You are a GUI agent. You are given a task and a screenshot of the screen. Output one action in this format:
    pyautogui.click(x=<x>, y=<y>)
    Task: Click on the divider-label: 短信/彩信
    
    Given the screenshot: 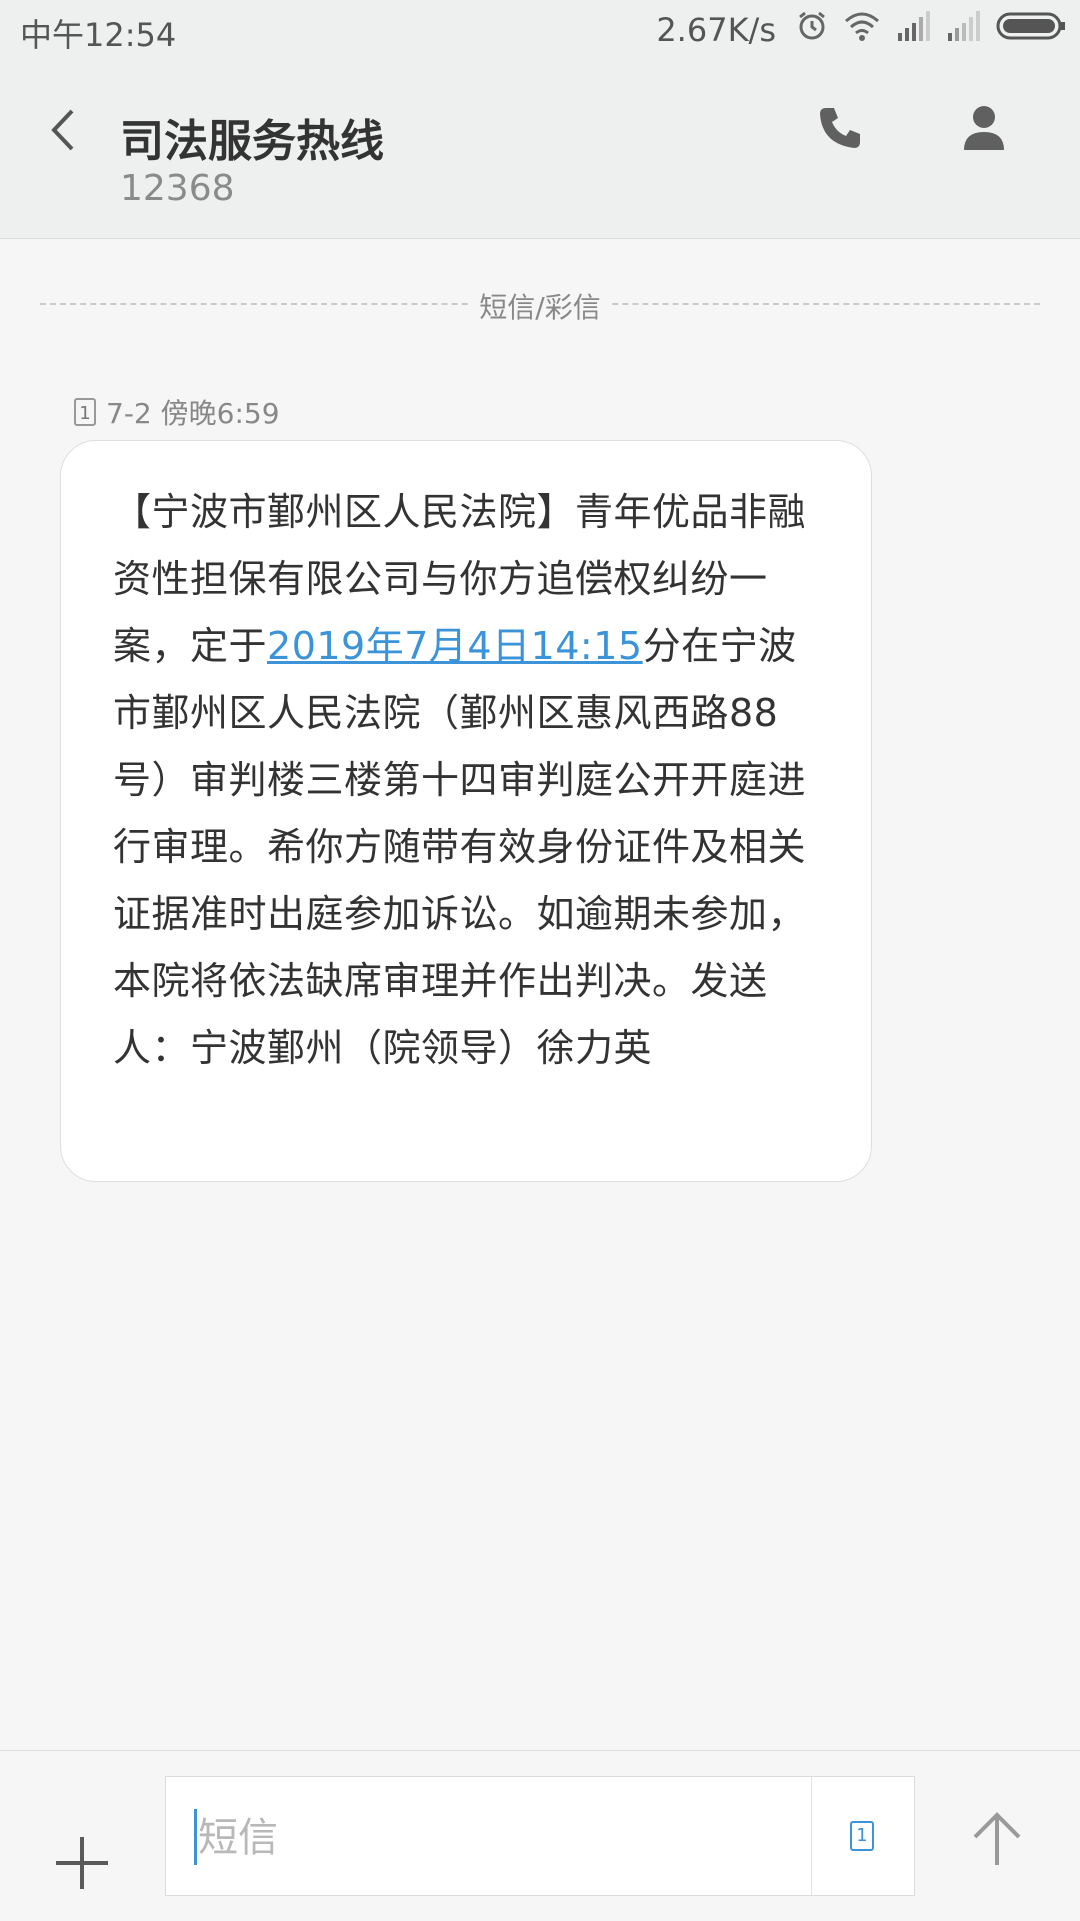 What is the action you would take?
    pyautogui.click(x=540, y=306)
    